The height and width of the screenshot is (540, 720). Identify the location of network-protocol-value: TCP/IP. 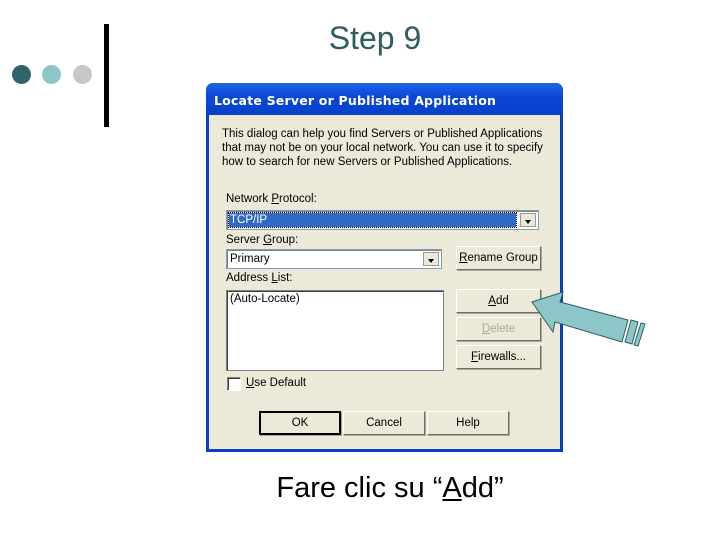
(372, 220).